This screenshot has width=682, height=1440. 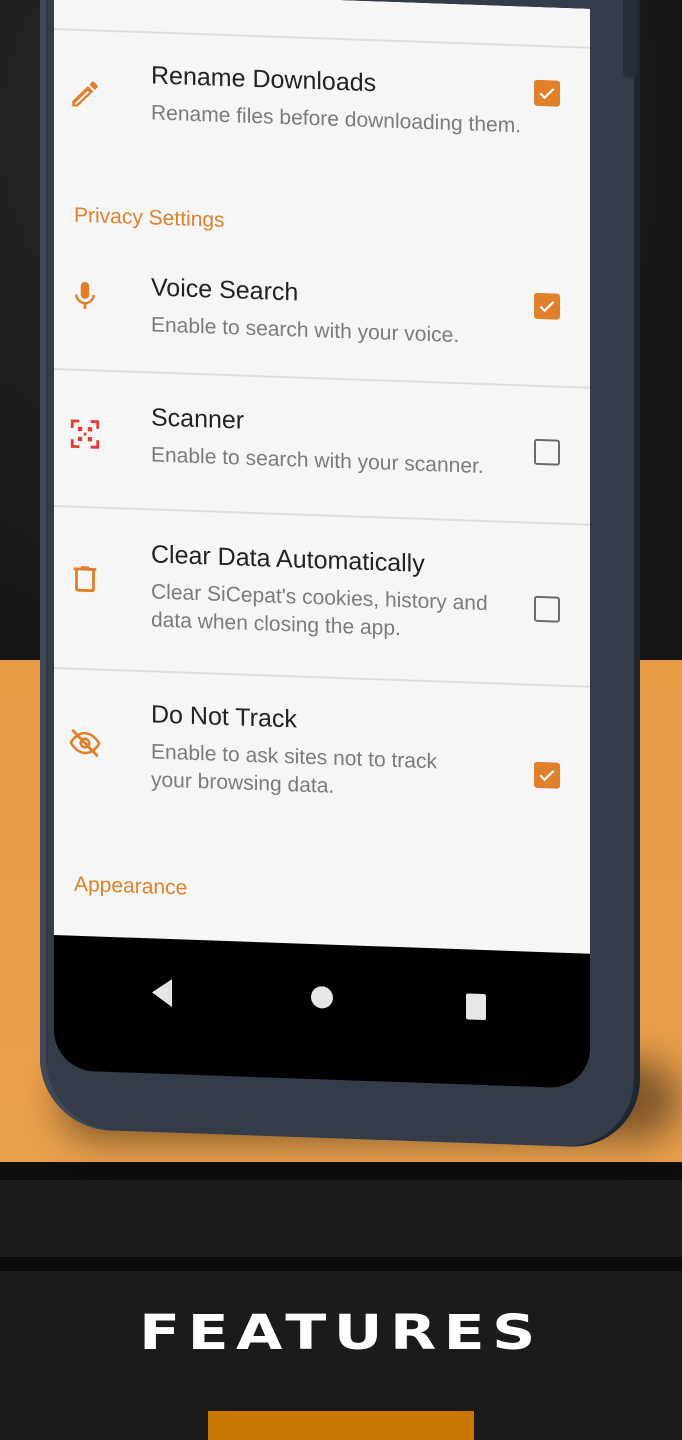 I want to click on setting-title: Scanner, so click(x=198, y=419).